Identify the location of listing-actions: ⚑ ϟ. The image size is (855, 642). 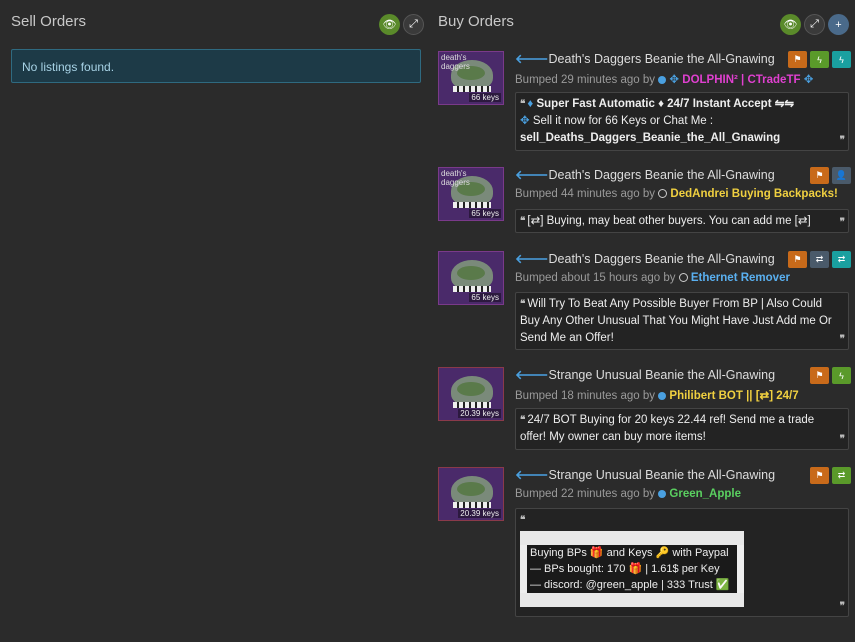
(830, 375).